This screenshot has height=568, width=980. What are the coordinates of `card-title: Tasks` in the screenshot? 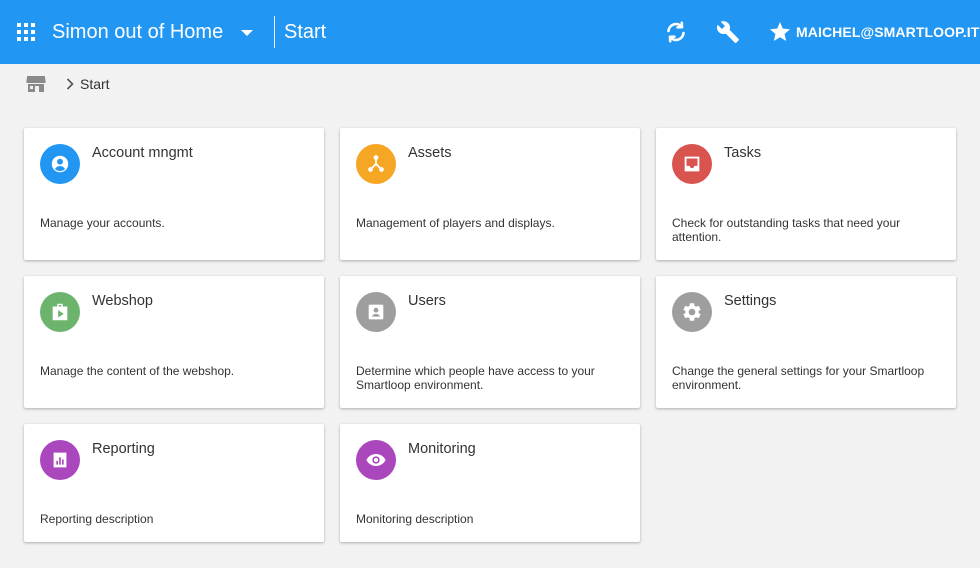 It's located at (743, 153).